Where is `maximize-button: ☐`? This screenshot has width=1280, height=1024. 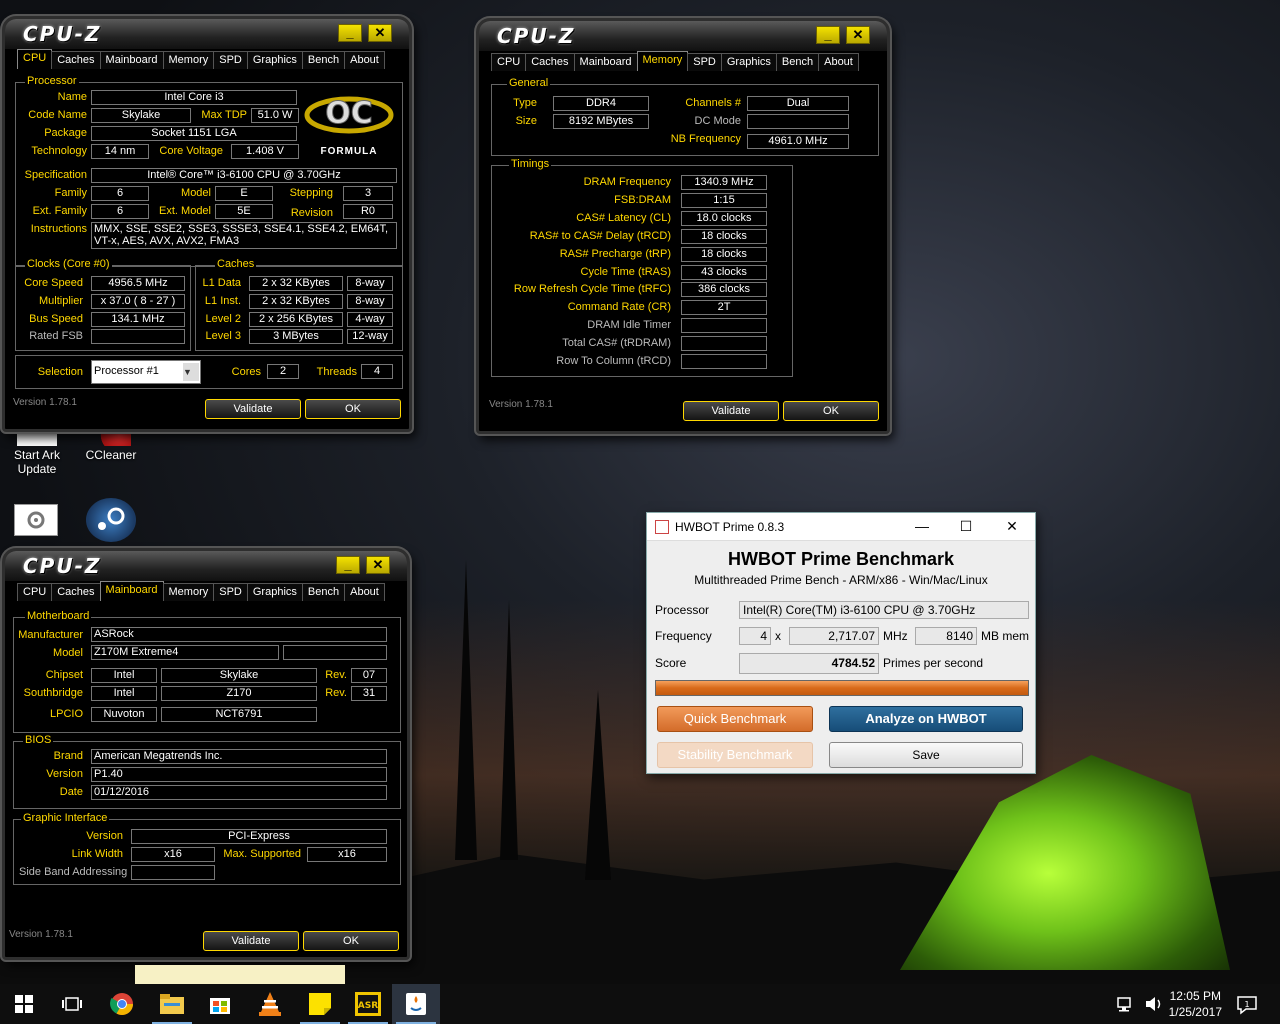
maximize-button: ☐ is located at coordinates (966, 526).